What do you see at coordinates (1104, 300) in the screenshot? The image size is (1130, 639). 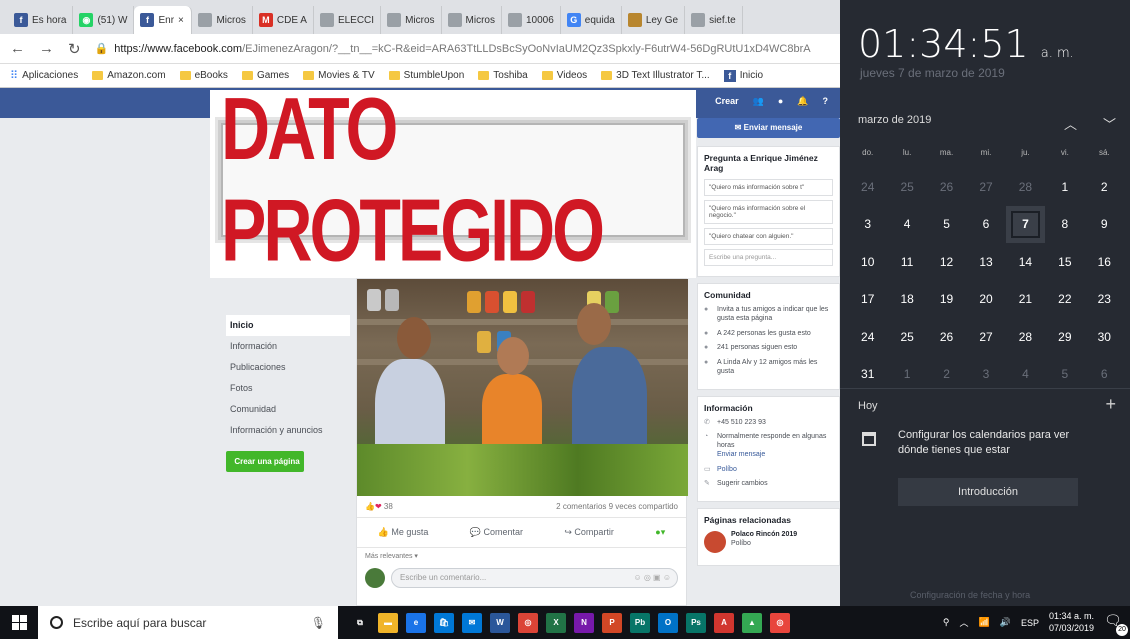 I see `calendar-day: 23` at bounding box center [1104, 300].